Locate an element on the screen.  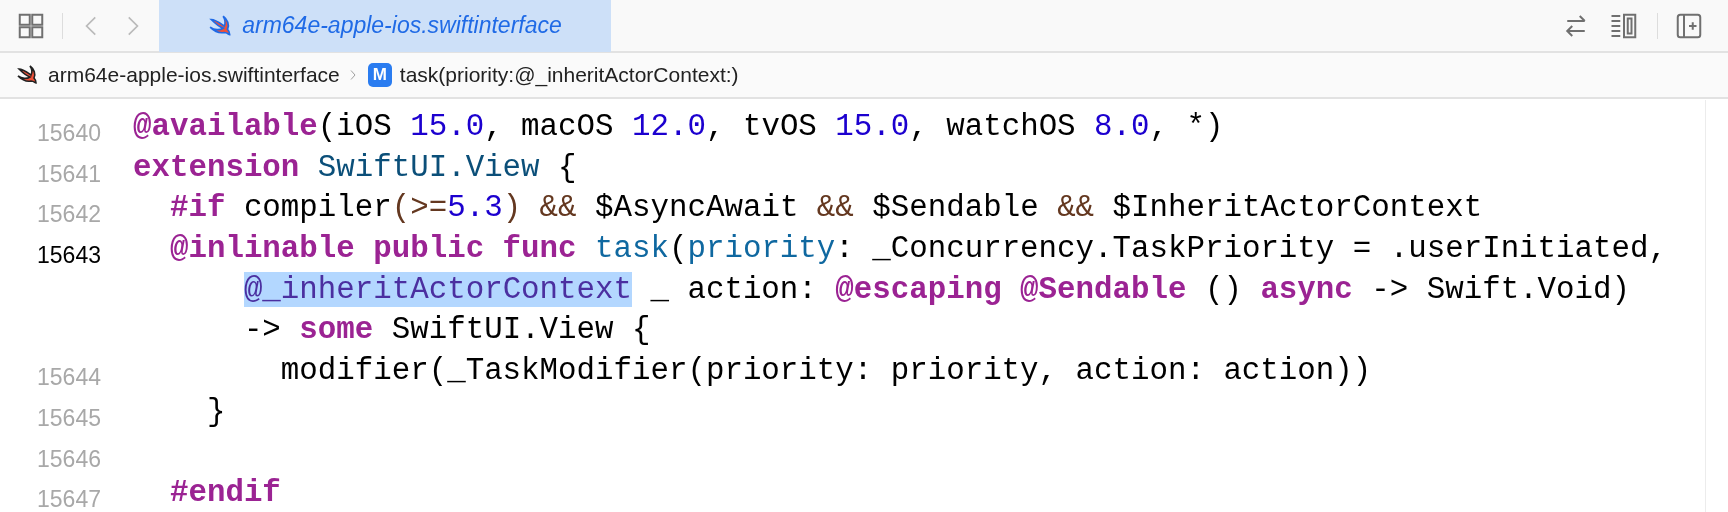
code-line: } is located at coordinates (215, 411).